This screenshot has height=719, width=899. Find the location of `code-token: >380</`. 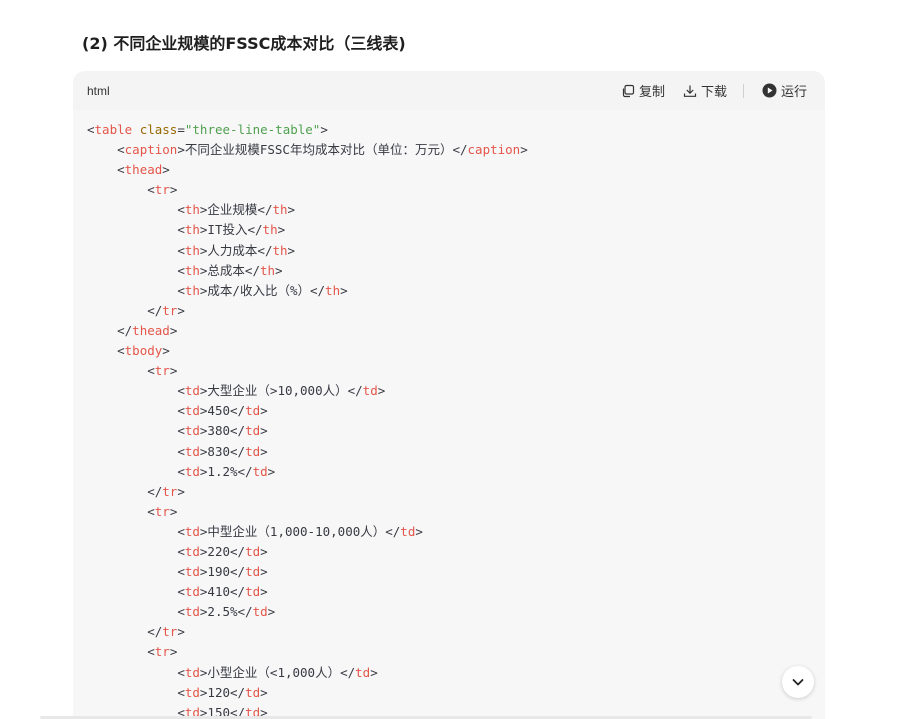

code-token: >380</ is located at coordinates (222, 431).